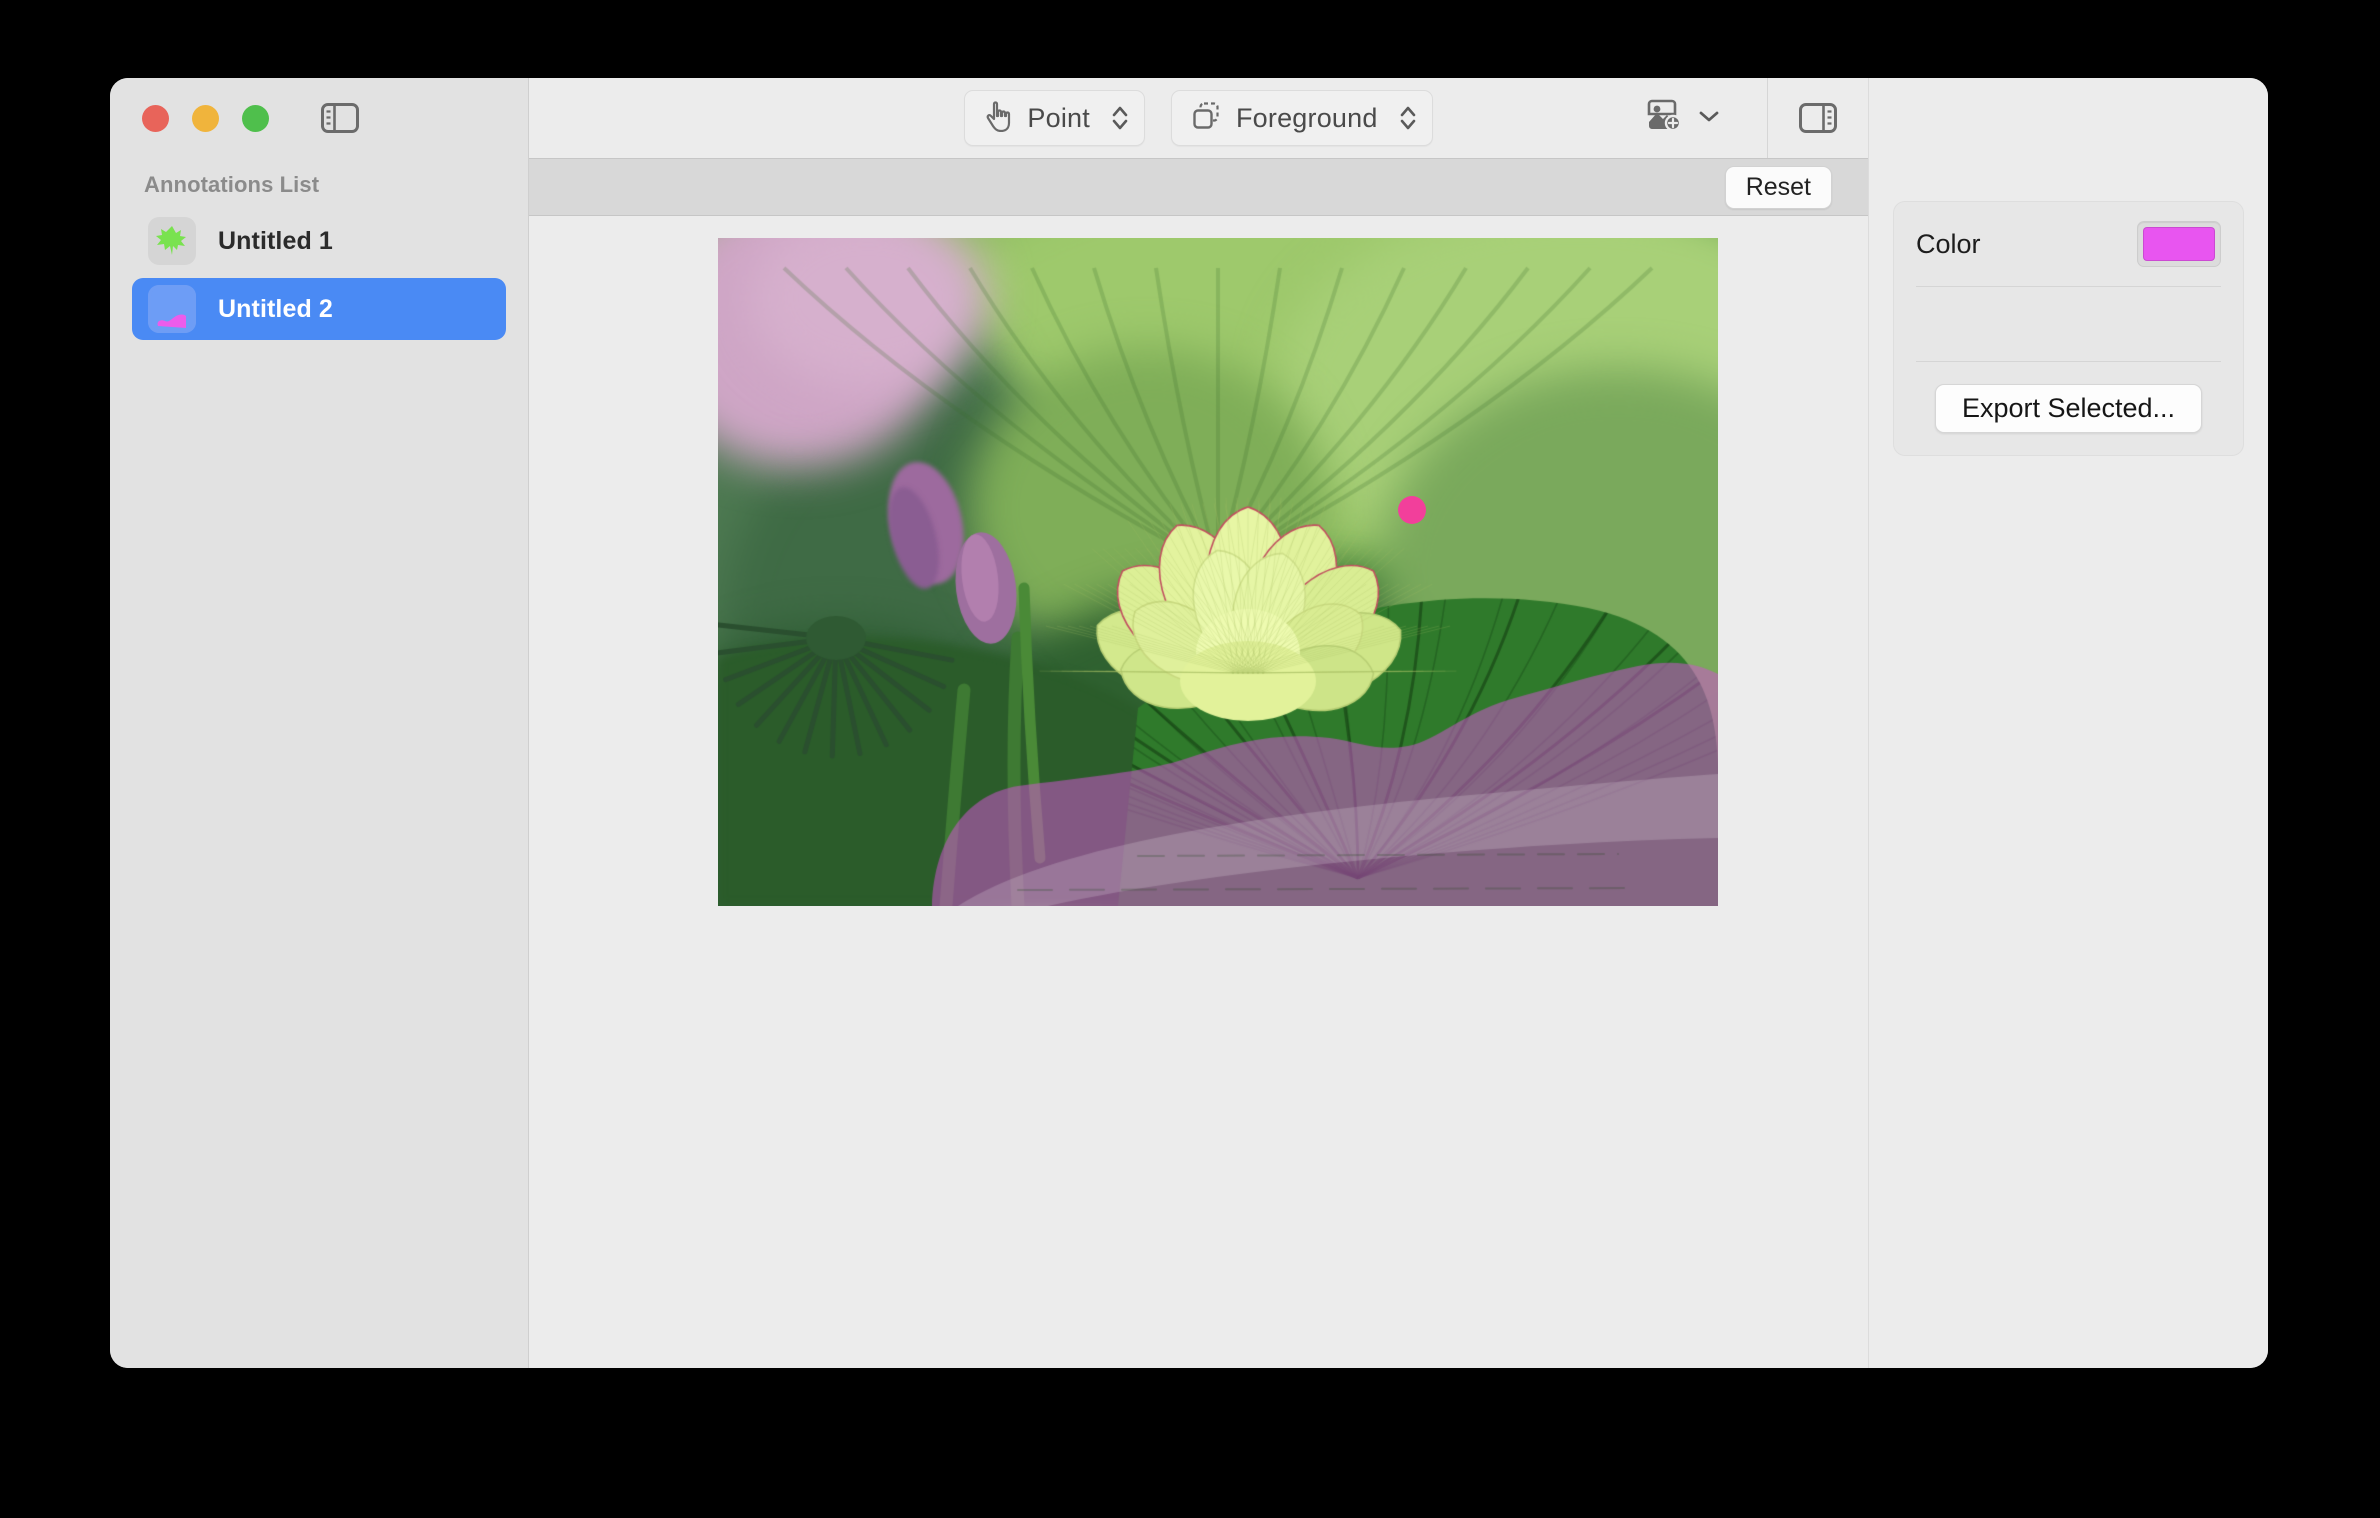 The image size is (2380, 1518). I want to click on mode-popup-label: Point, so click(1058, 117).